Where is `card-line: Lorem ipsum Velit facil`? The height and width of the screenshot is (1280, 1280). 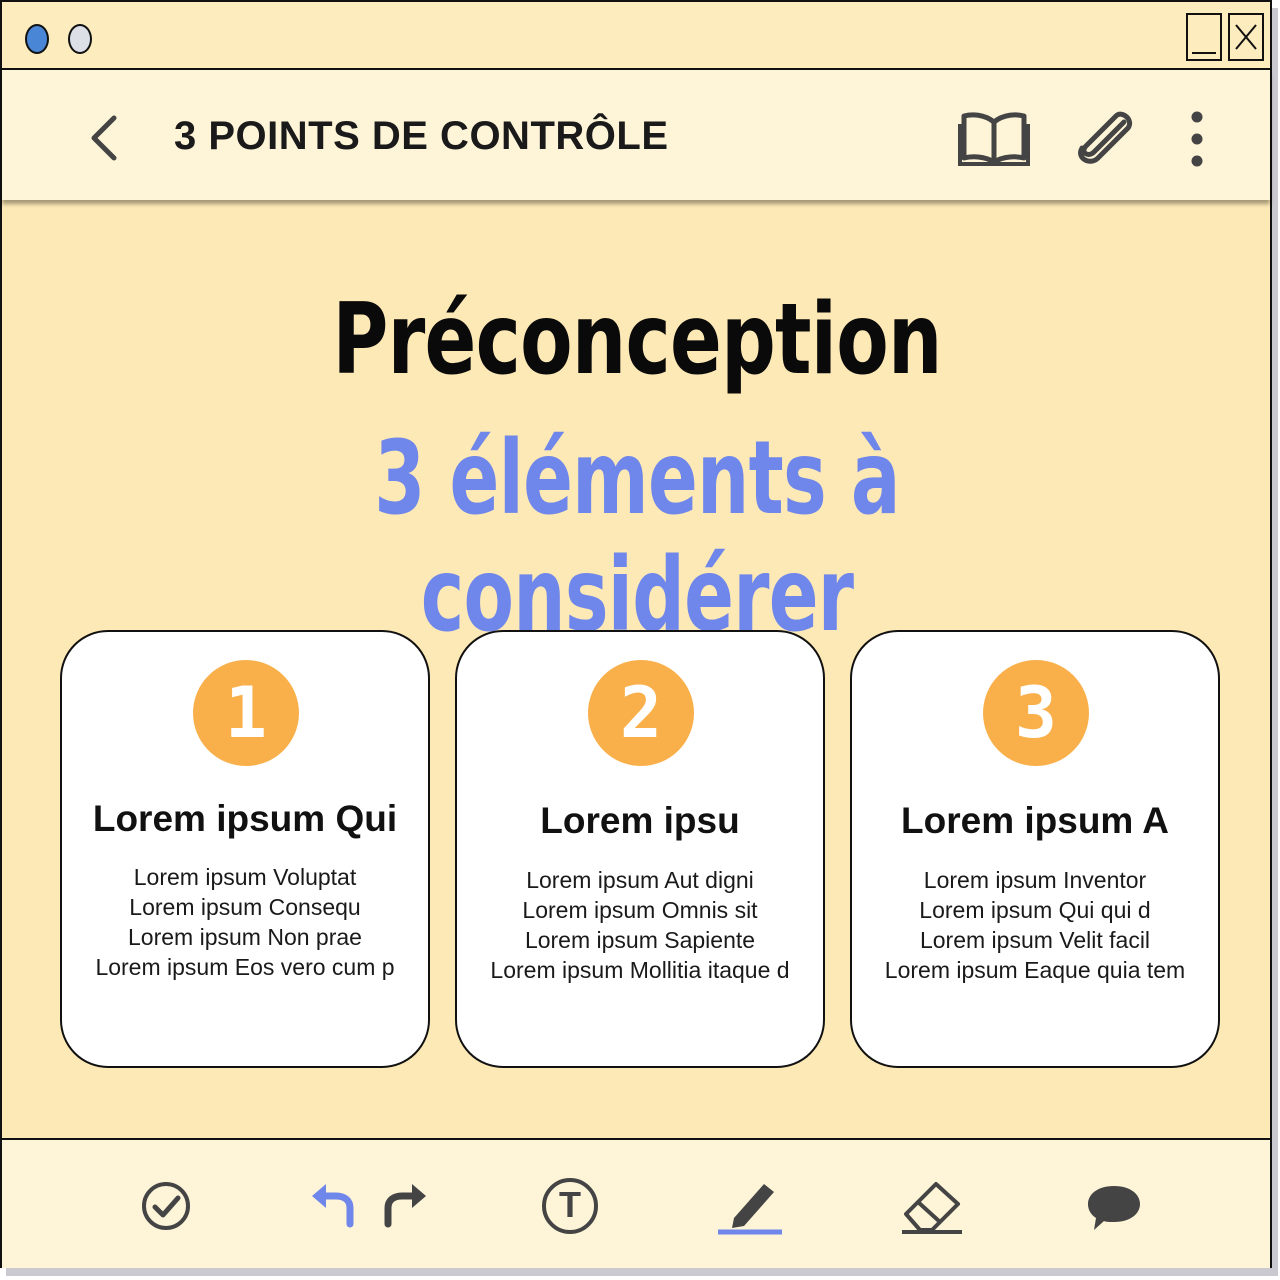
card-line: Lorem ipsum Velit facil is located at coordinates (1035, 940).